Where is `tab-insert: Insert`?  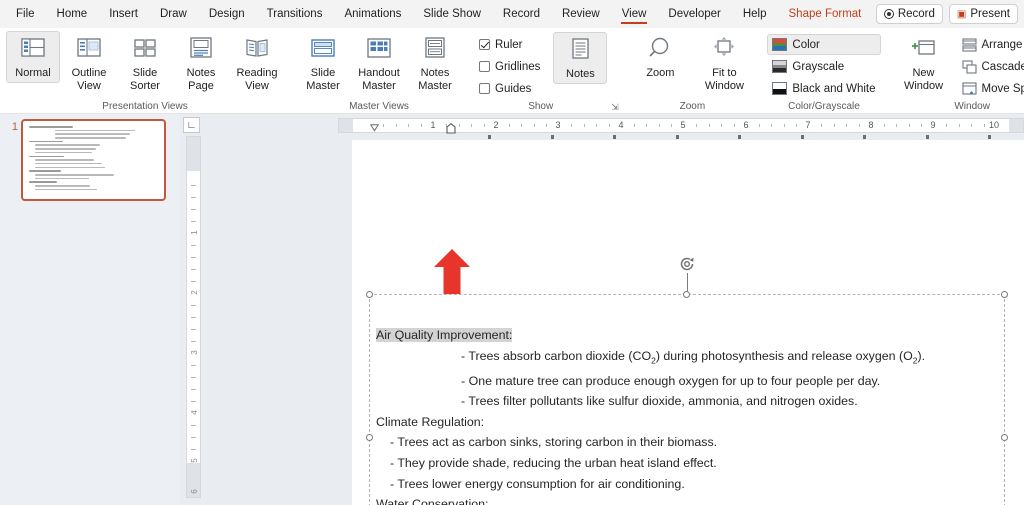 tab-insert: Insert is located at coordinates (123, 14).